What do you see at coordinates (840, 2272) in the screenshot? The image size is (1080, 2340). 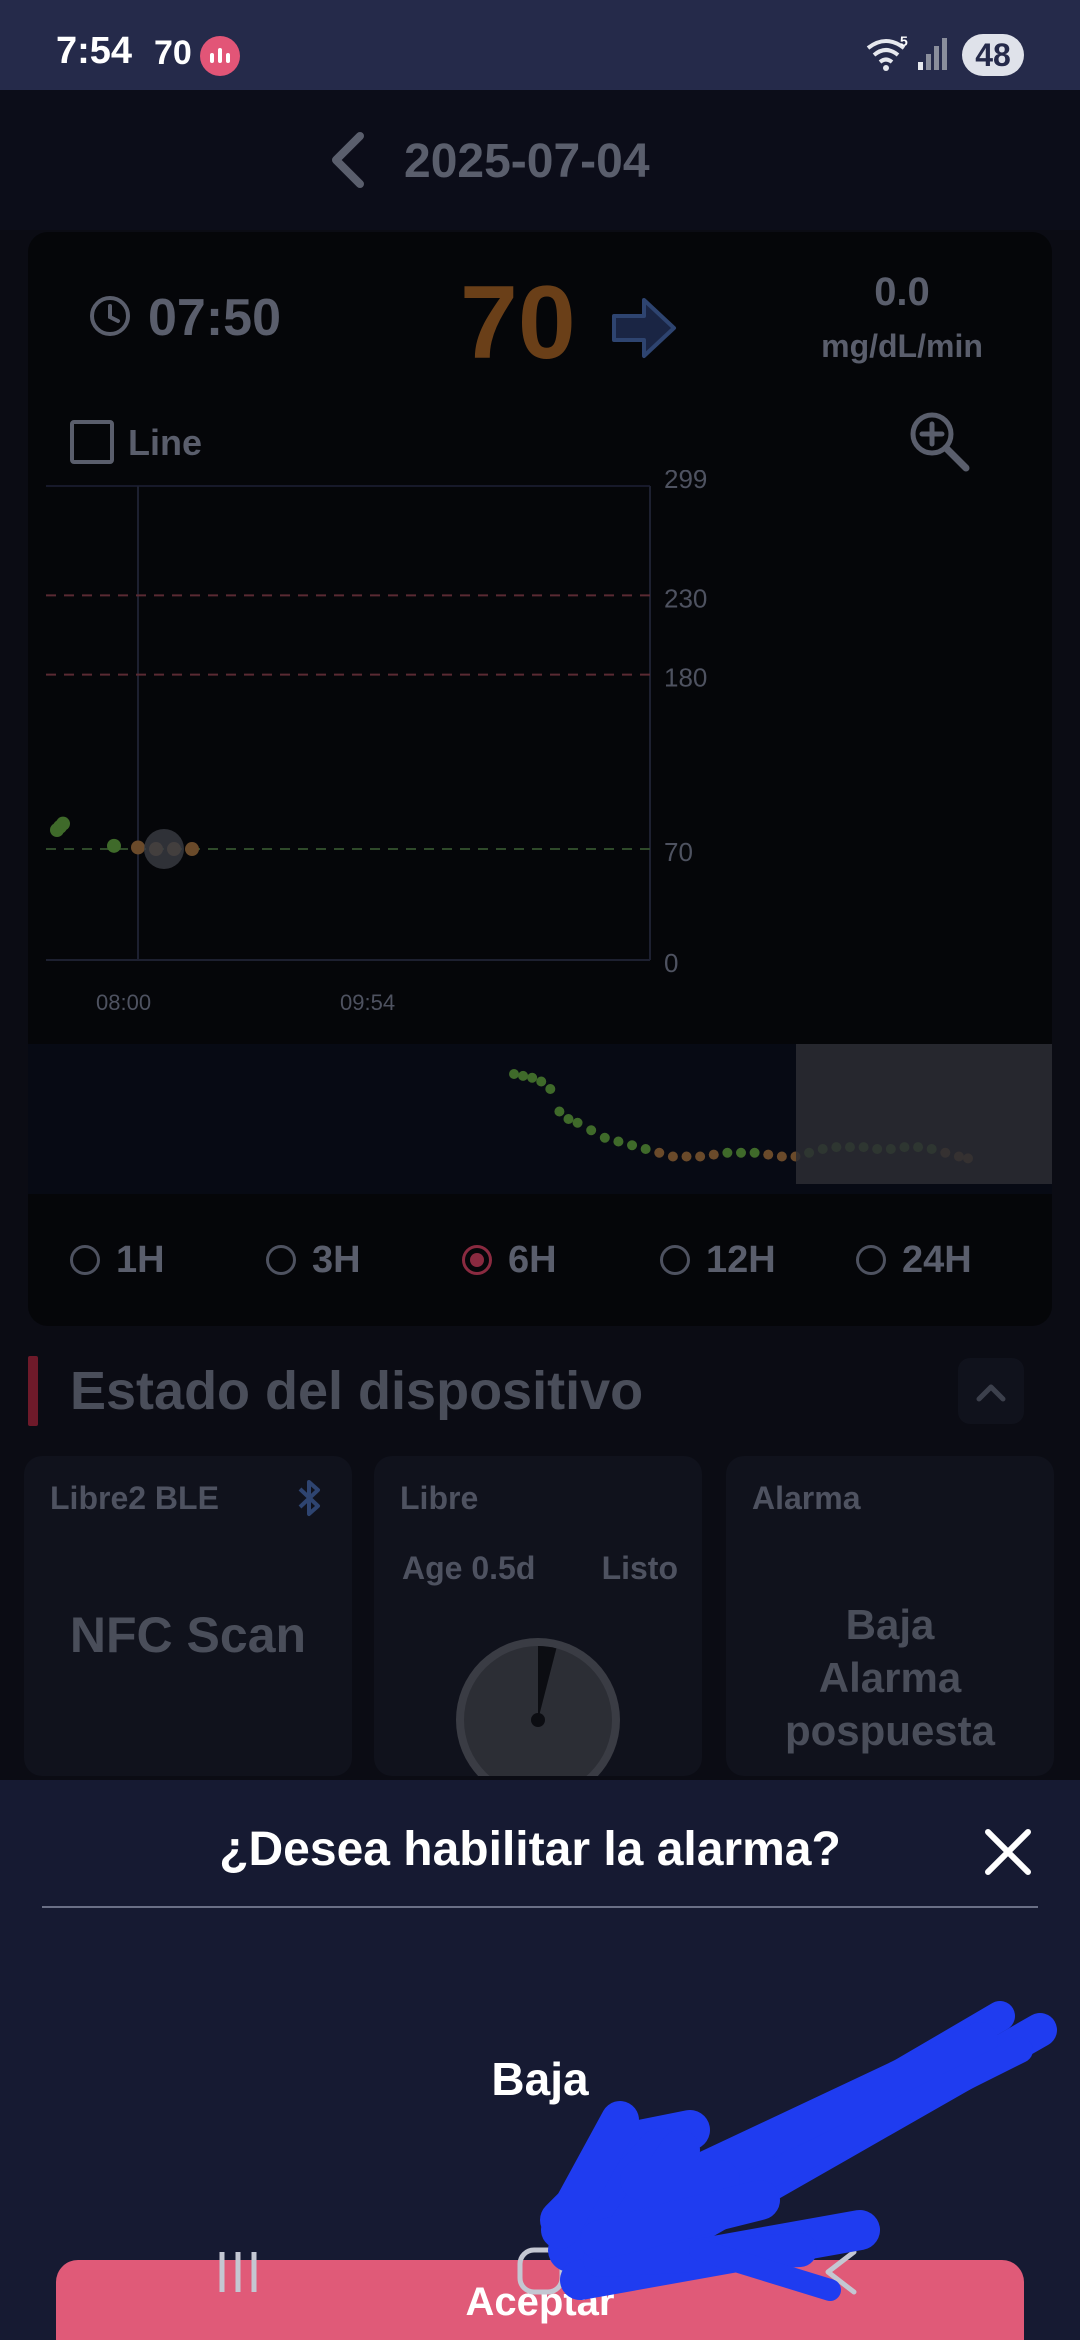 I see `back-icon` at bounding box center [840, 2272].